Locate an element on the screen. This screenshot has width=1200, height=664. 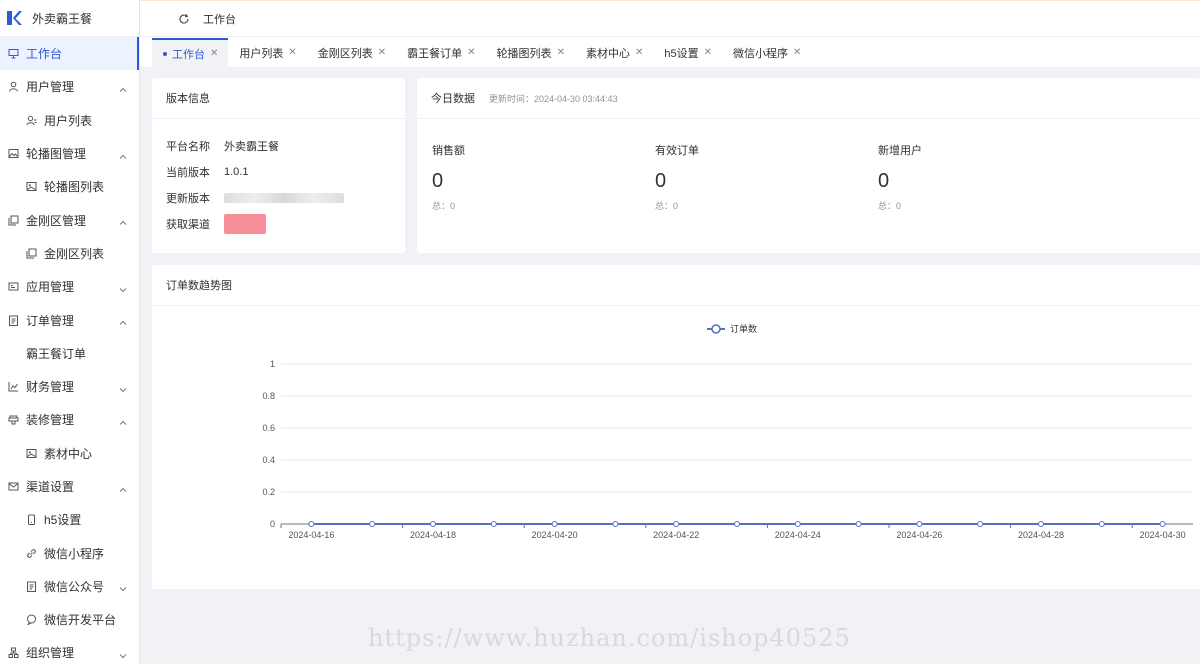
logo-icon is located at coordinates (14, 18).